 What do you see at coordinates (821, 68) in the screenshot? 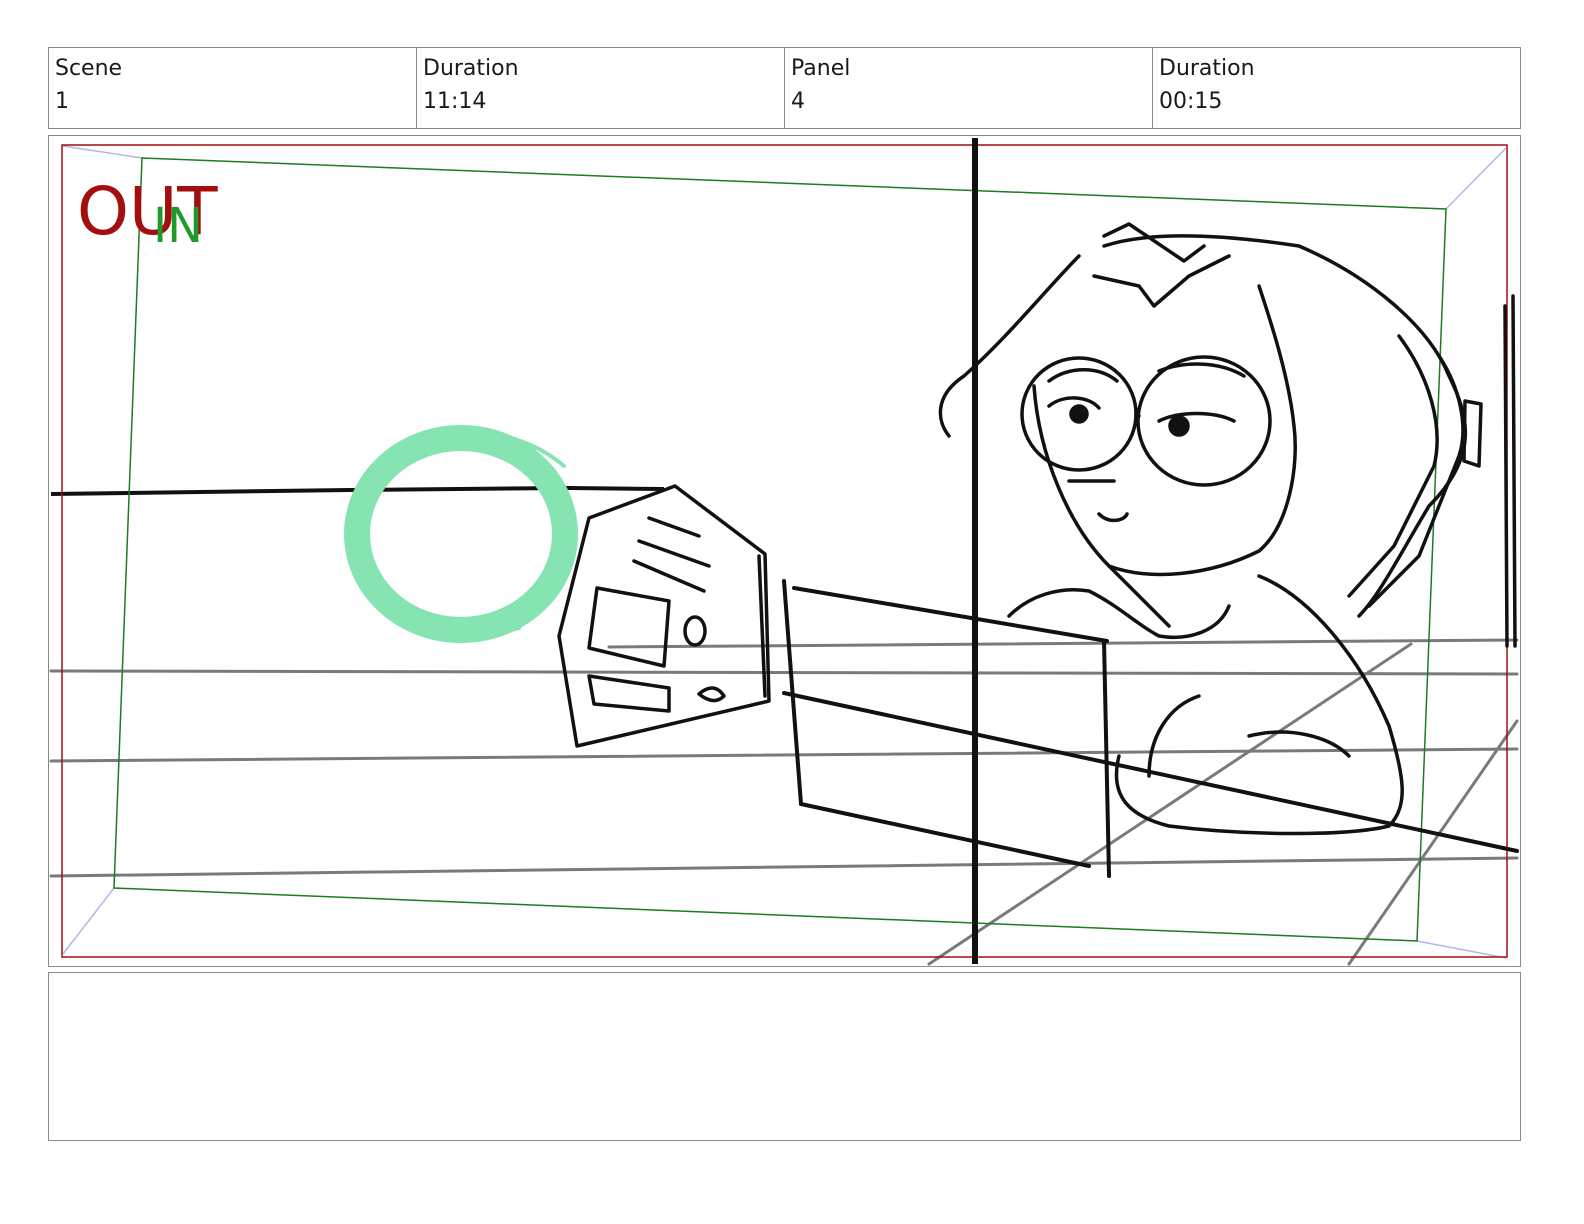
I see `panel-label: Panel` at bounding box center [821, 68].